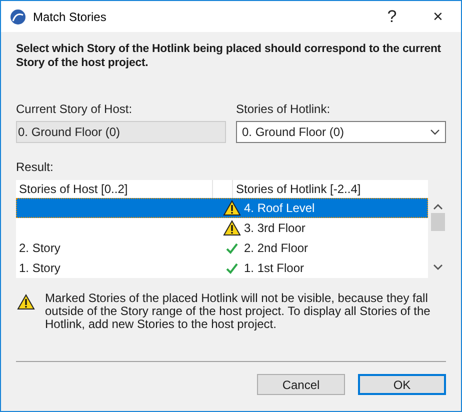  I want to click on list-row: 4. Roof Level, so click(222, 208).